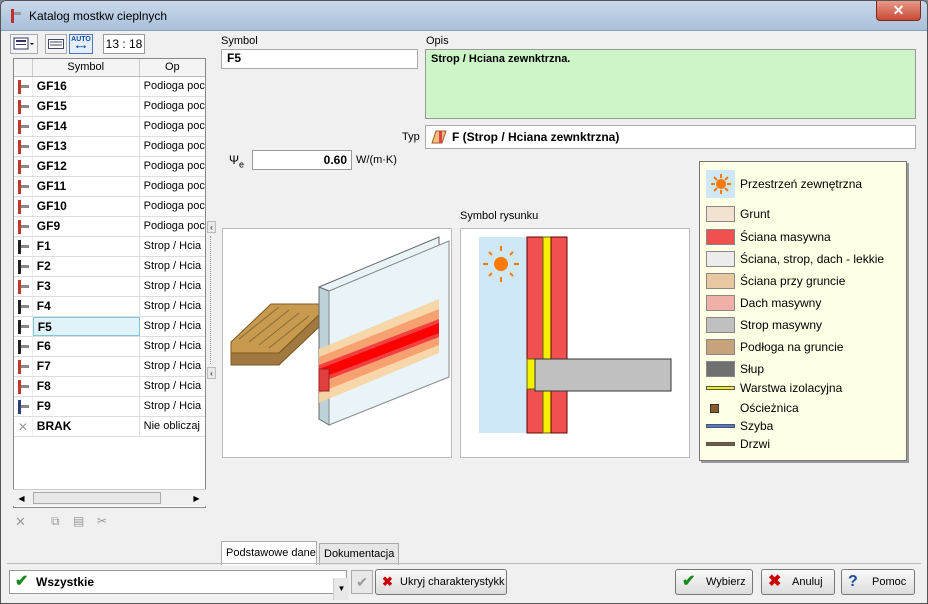 Image resolution: width=928 pixels, height=604 pixels. Describe the element at coordinates (109, 347) in the screenshot. I see `table-row: F6 Strop / Hcia` at that location.